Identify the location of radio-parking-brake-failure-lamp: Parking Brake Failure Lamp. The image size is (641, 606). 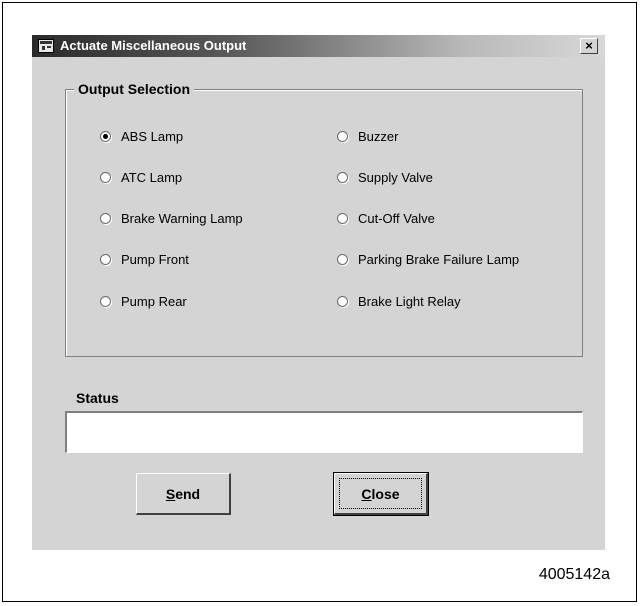
(428, 259).